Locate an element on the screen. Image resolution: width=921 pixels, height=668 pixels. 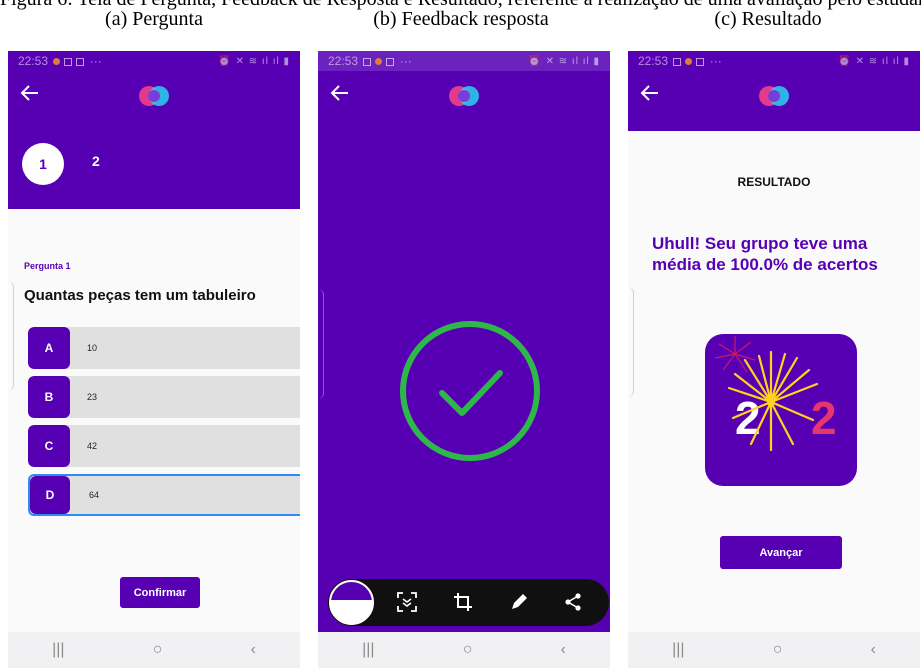
option-letter: C is located at coordinates (49, 446).